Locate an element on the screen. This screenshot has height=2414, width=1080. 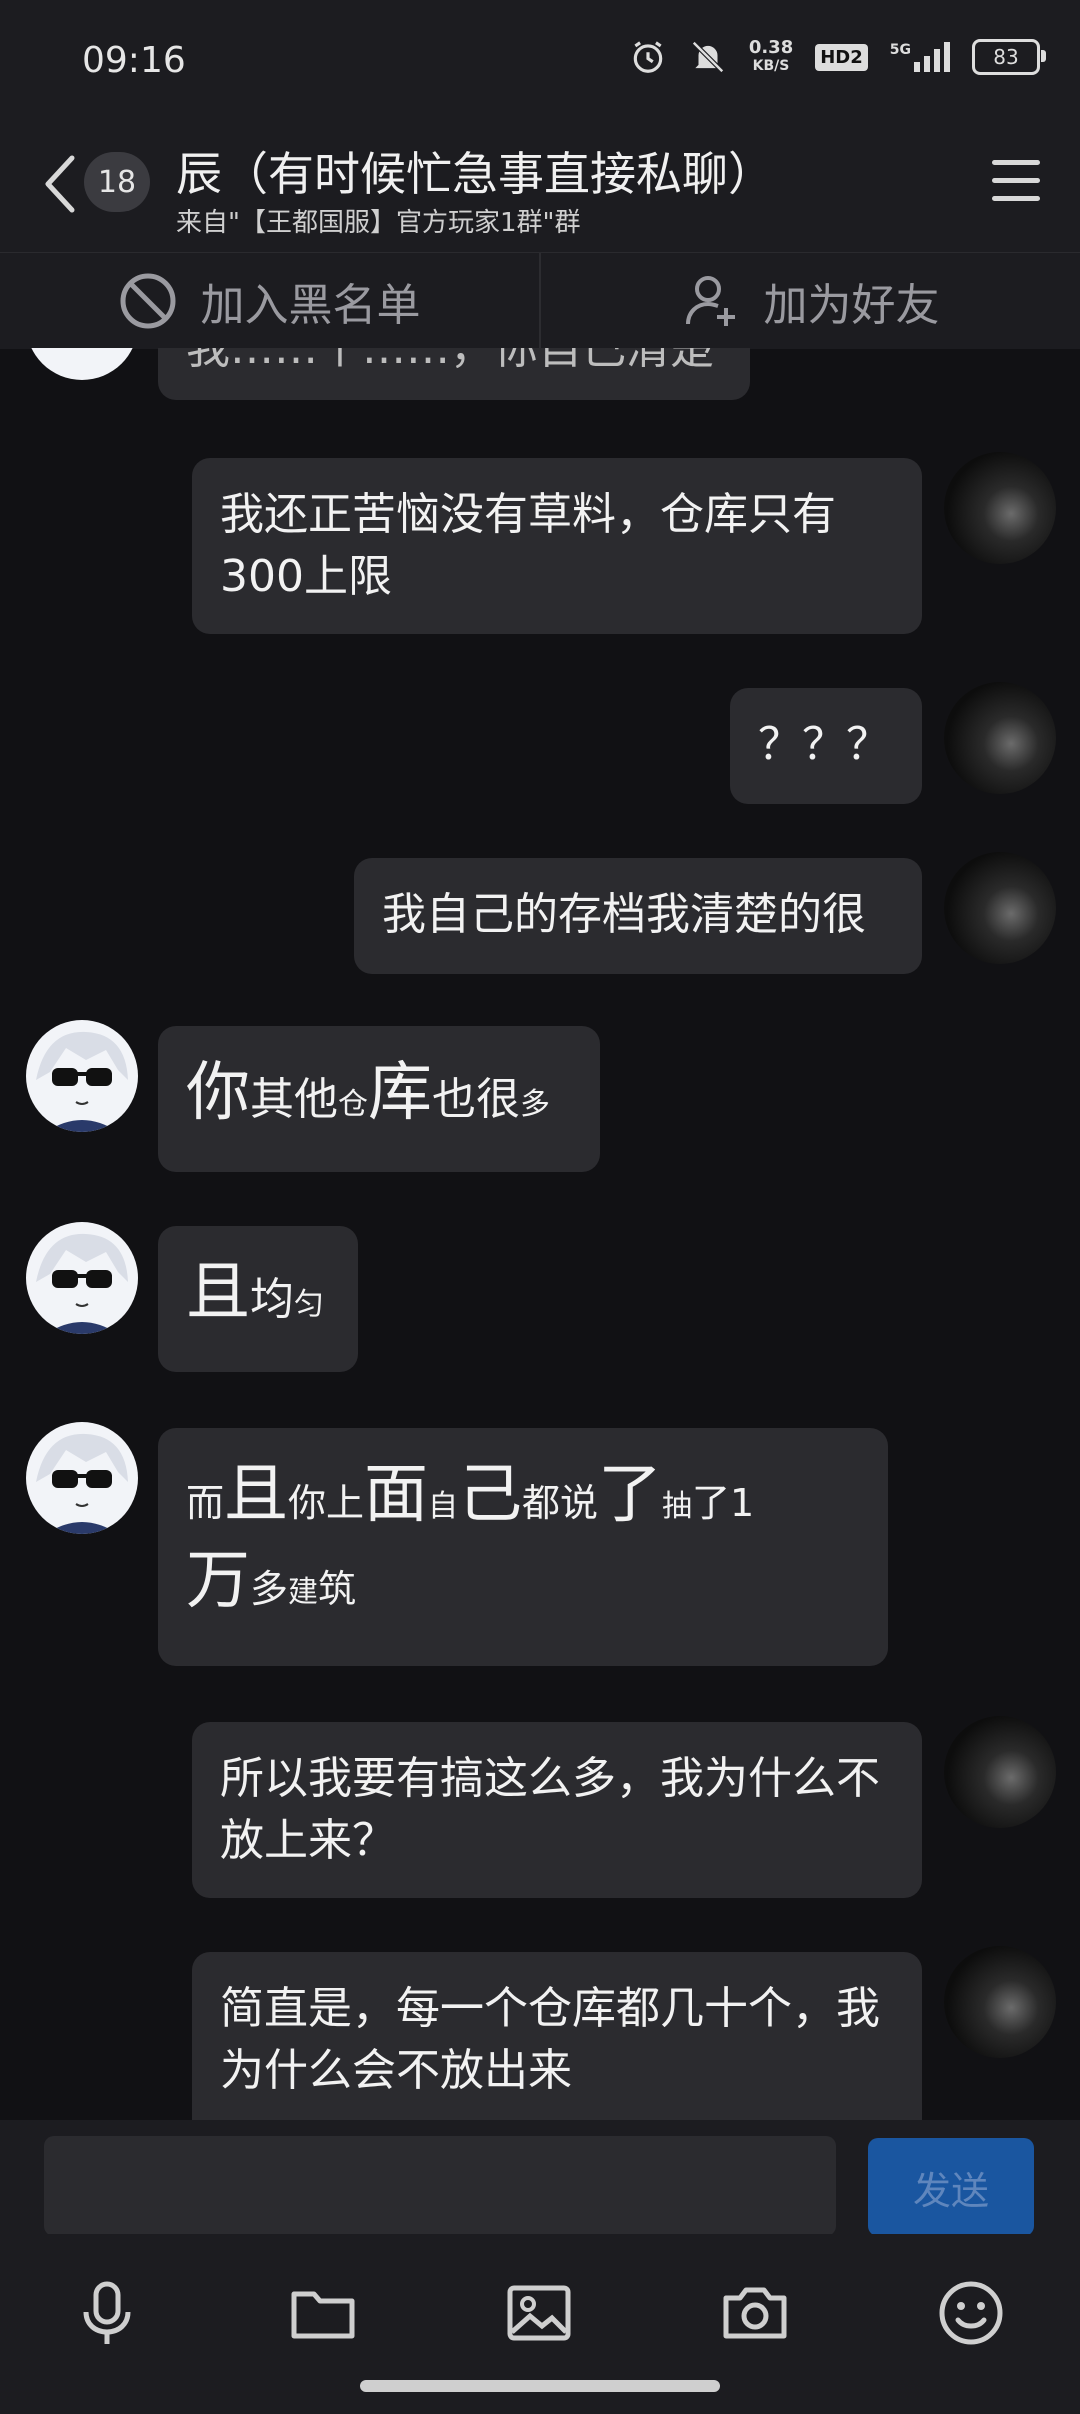
unread-count-badge: 18 is located at coordinates (117, 182).